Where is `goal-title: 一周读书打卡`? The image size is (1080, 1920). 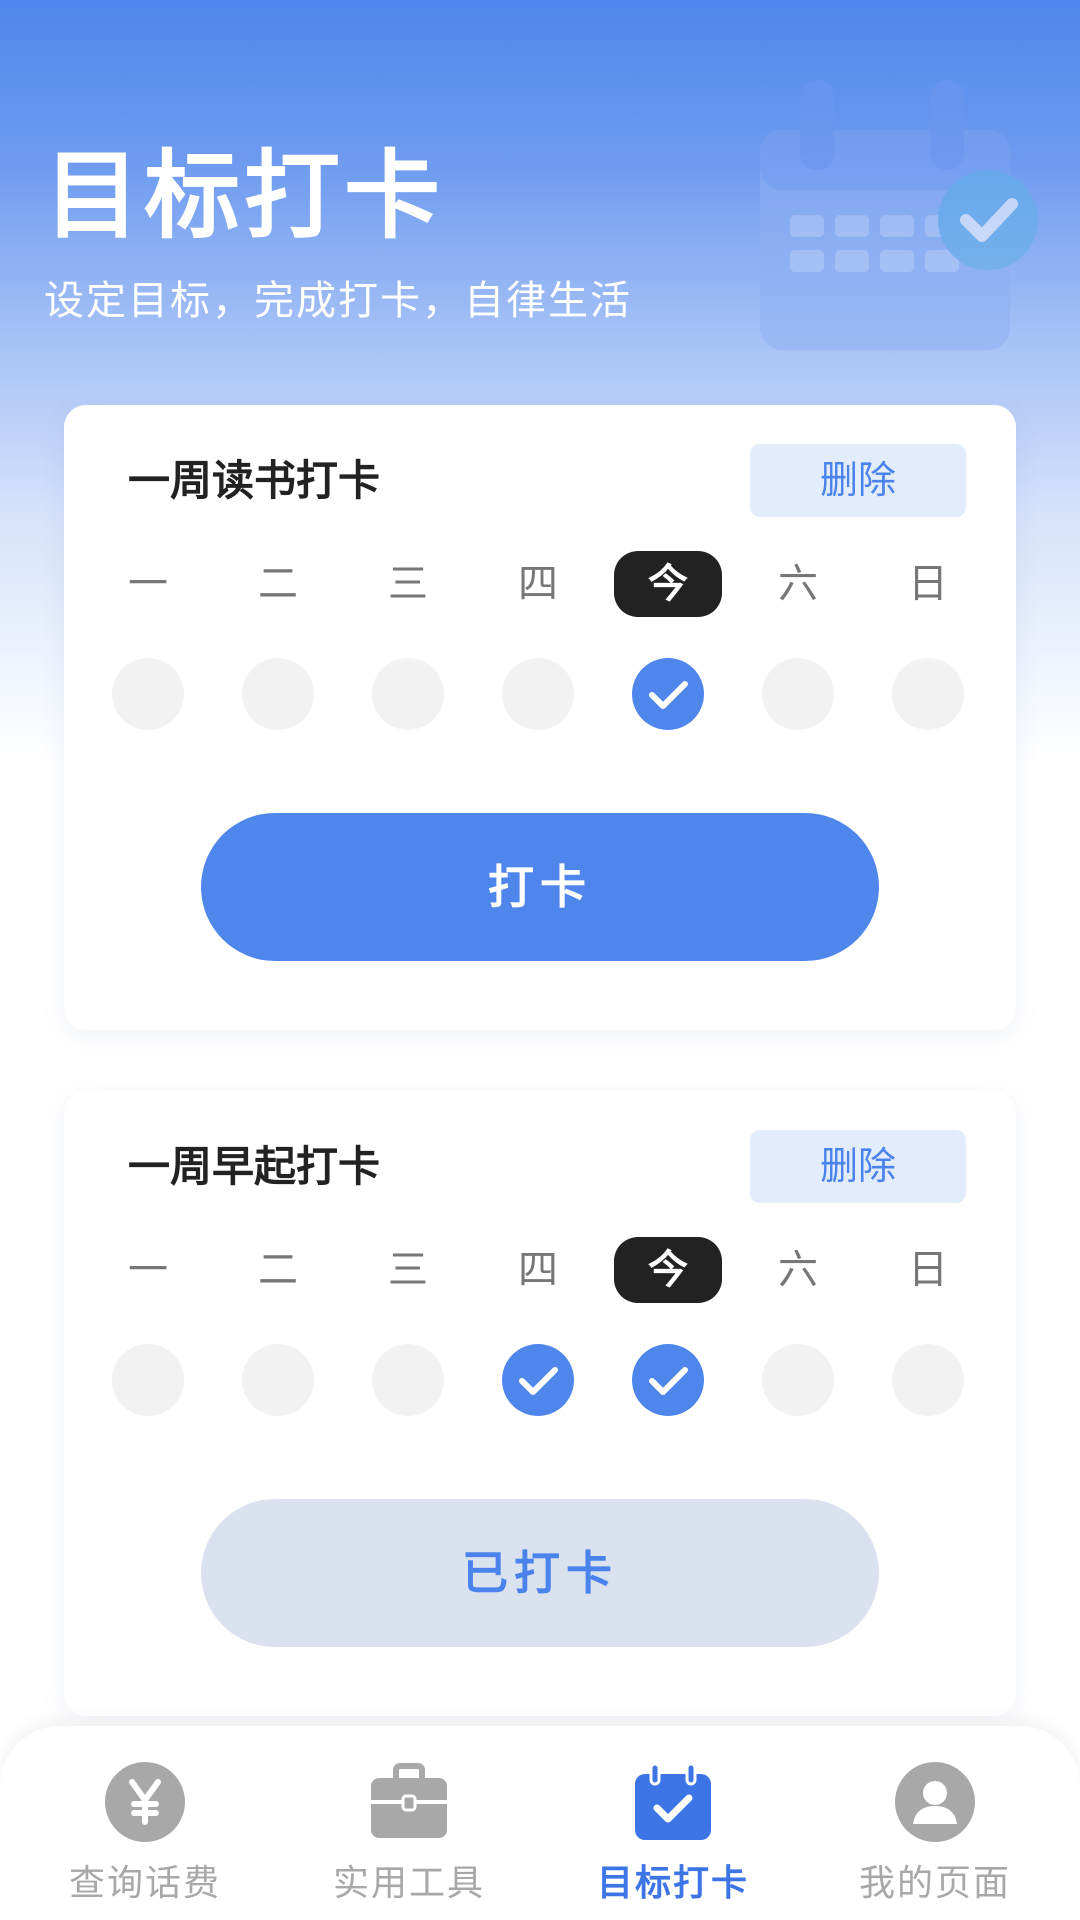
goal-title: 一周读书打卡 is located at coordinates (254, 480).